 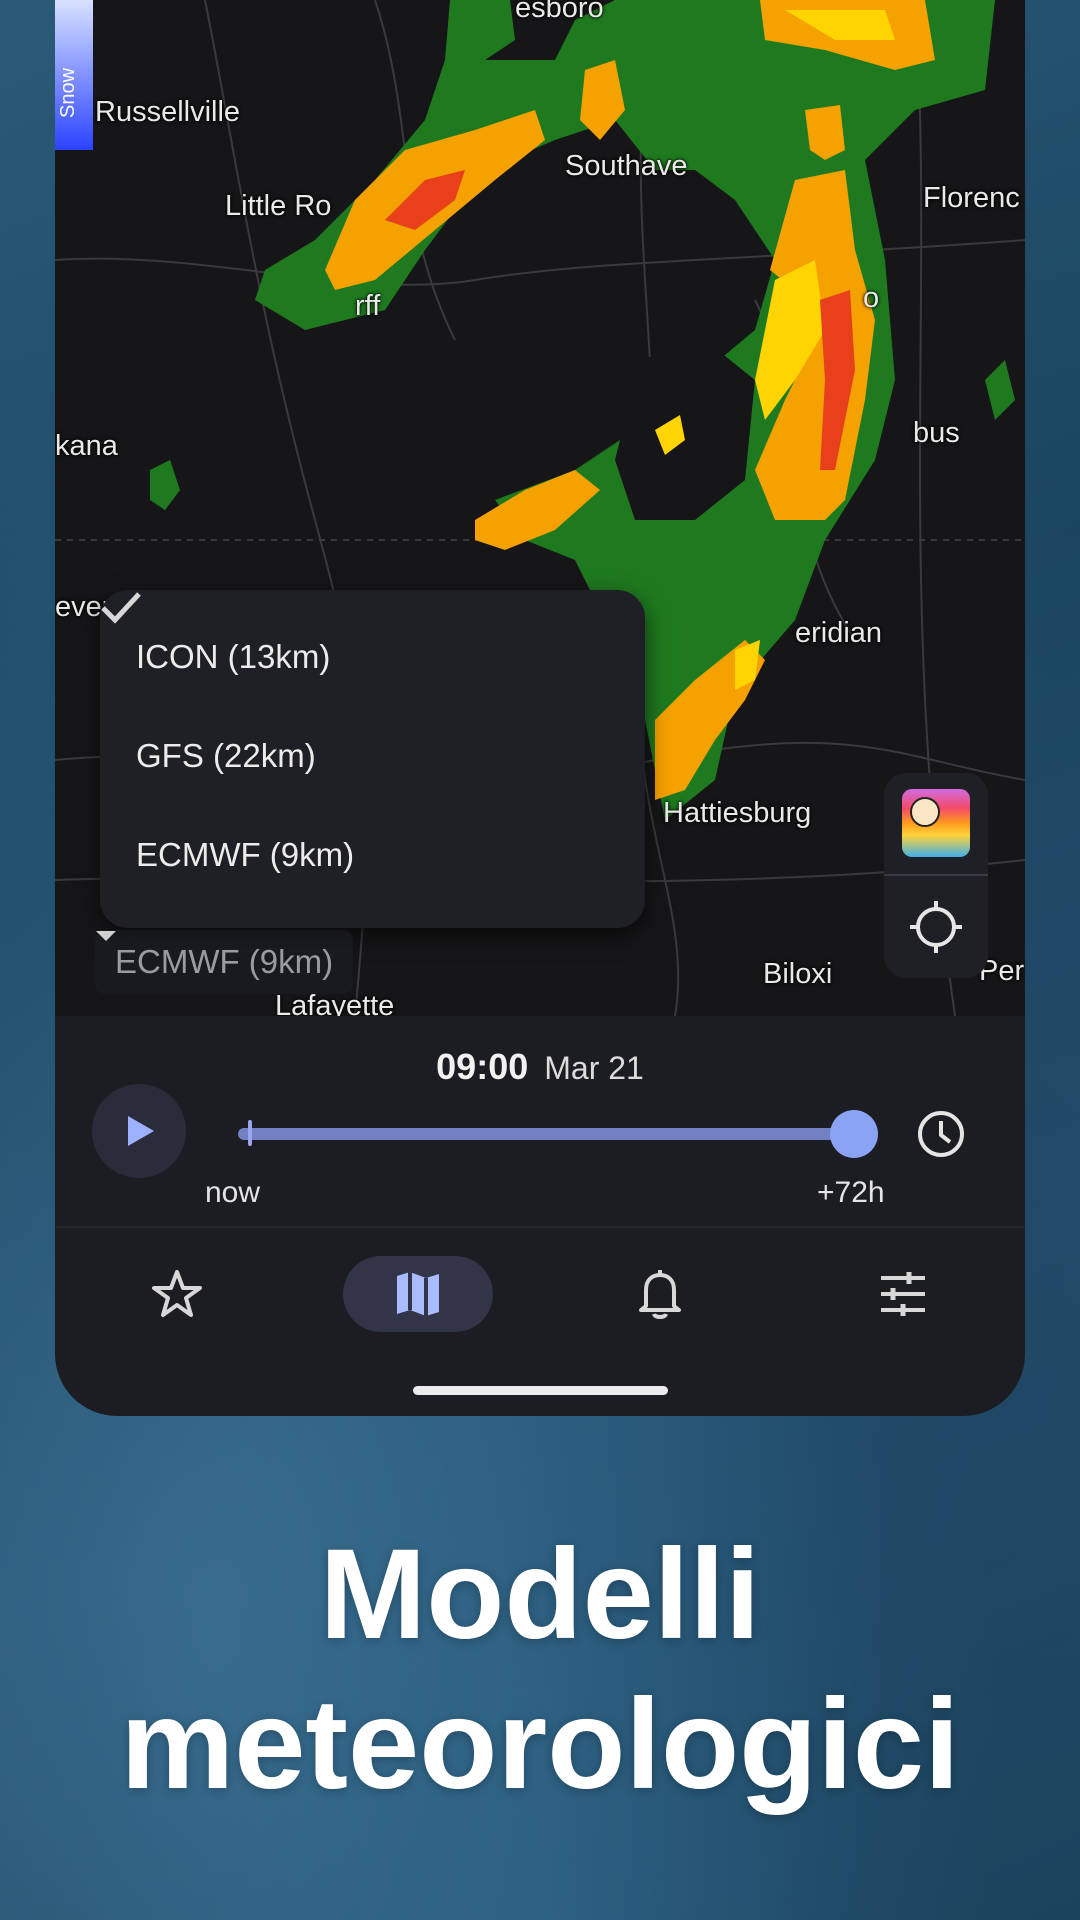 What do you see at coordinates (626, 166) in the screenshot?
I see `city-label: Southave` at bounding box center [626, 166].